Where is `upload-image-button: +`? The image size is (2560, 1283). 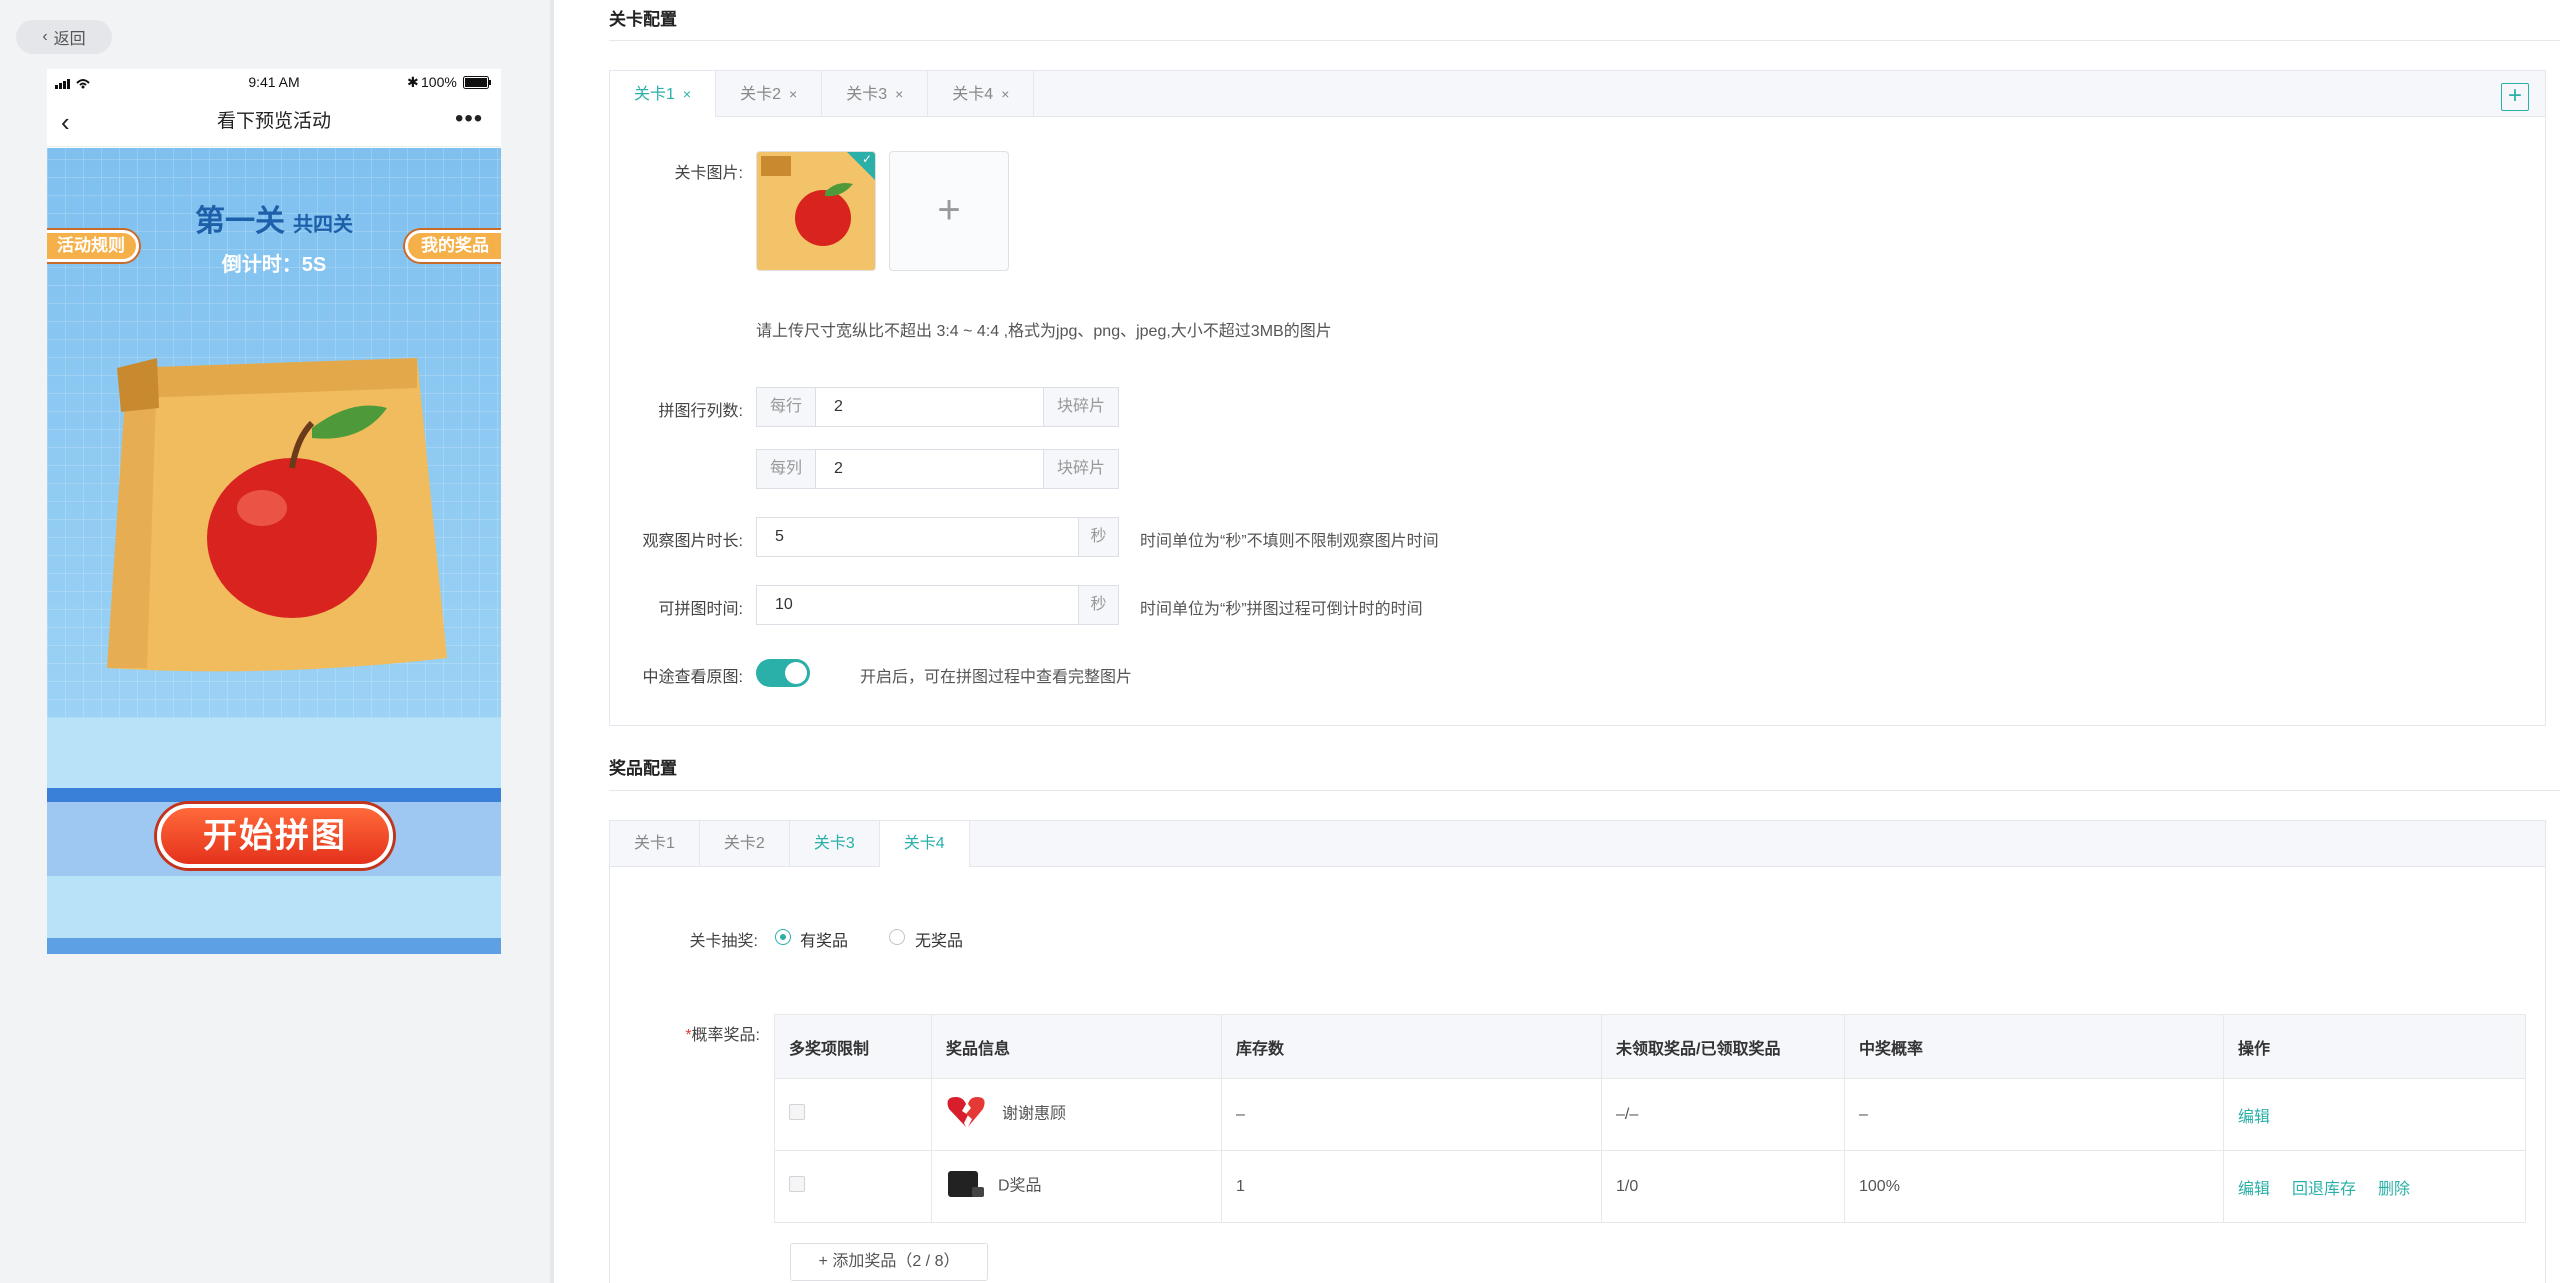
upload-image-button: + is located at coordinates (949, 211).